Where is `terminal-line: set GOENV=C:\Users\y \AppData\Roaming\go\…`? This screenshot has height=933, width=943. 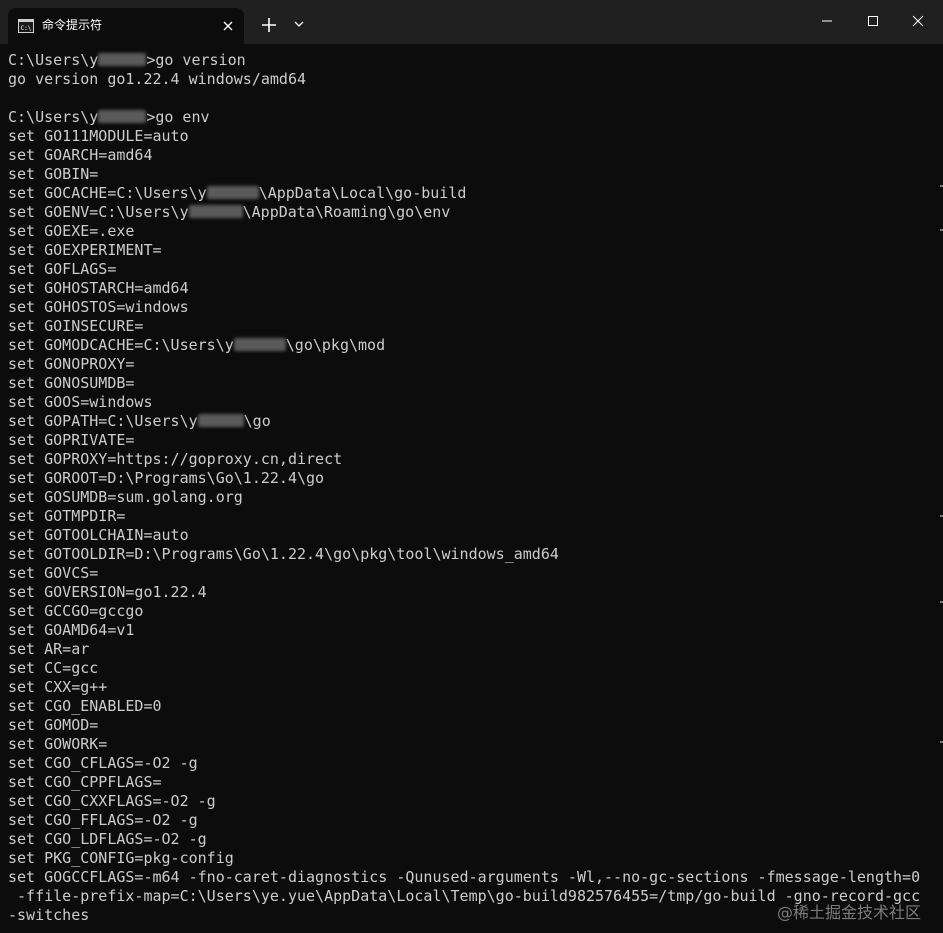
terminal-line: set GOENV=C:\Users\y \AppData\Roaming\go\… is located at coordinates (464, 212).